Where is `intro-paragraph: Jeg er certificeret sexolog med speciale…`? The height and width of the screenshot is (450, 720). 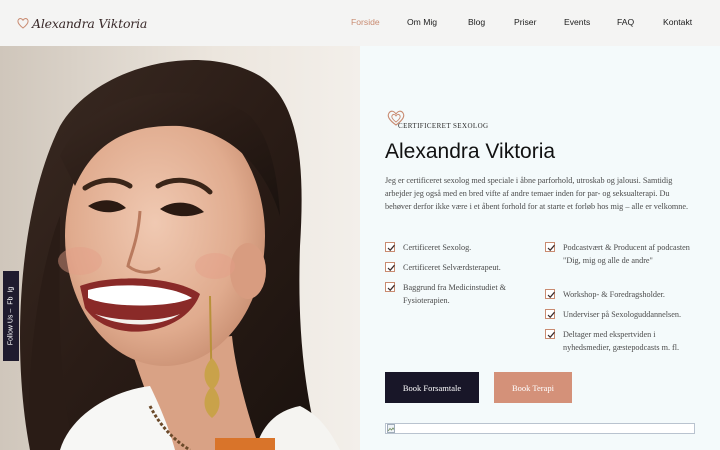
intro-paragraph: Jeg er certificeret sexolog med speciale… is located at coordinates (537, 193).